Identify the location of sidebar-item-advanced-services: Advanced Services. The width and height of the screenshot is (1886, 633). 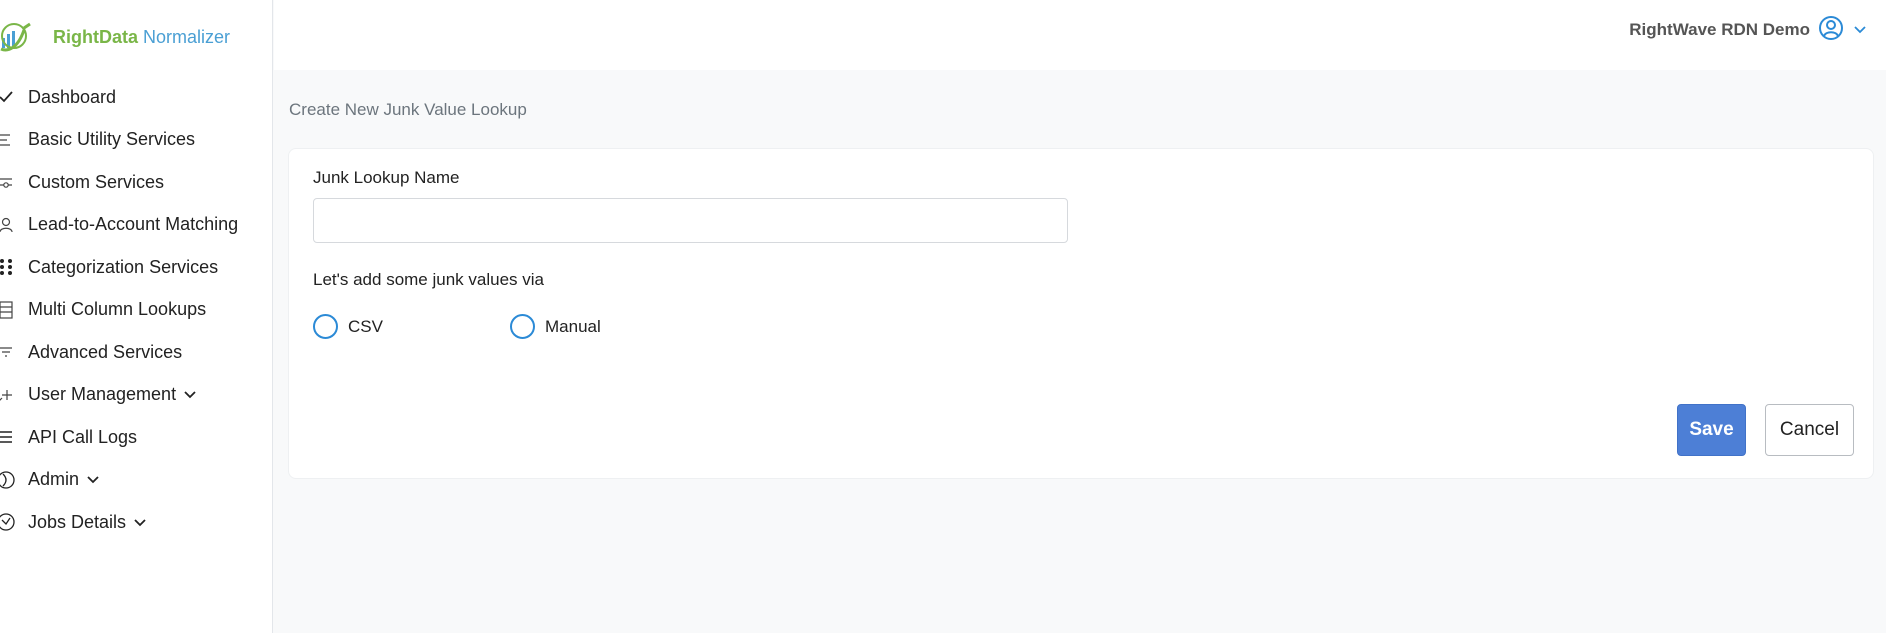
(136, 352).